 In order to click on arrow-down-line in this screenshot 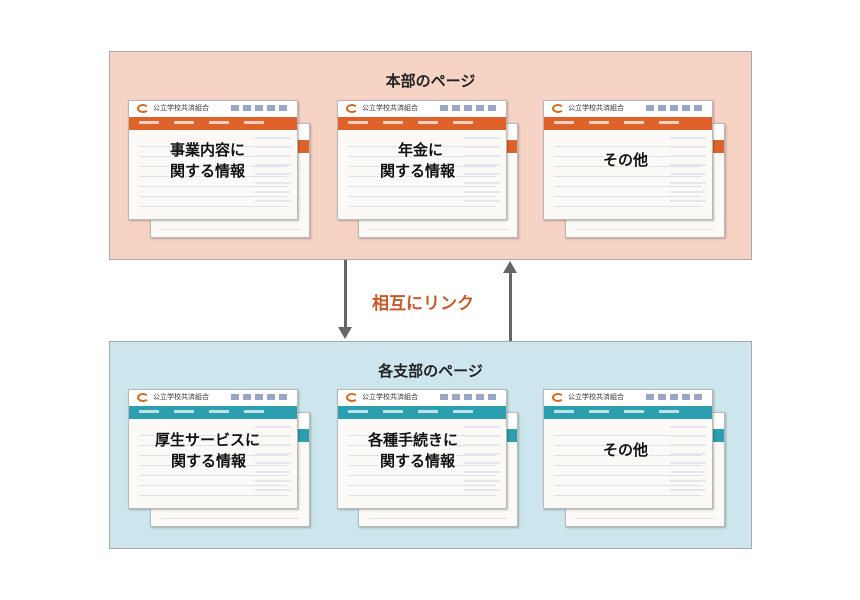, I will do `click(345, 294)`.